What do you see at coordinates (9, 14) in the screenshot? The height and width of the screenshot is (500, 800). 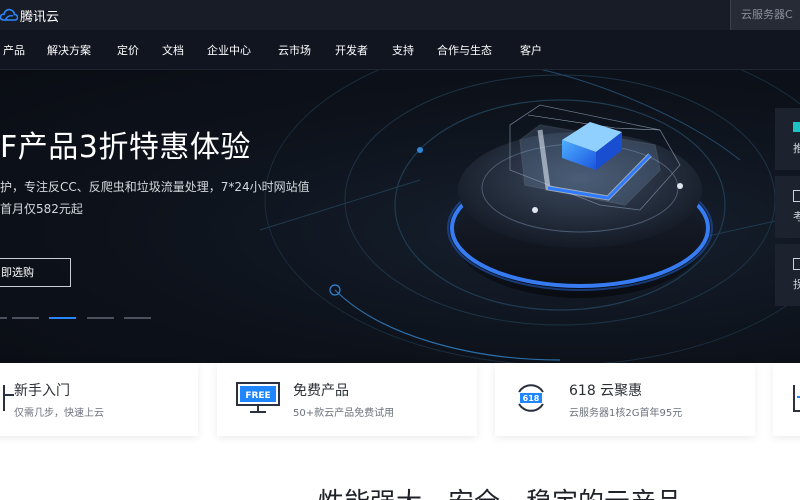 I see `cloud-logo-icon` at bounding box center [9, 14].